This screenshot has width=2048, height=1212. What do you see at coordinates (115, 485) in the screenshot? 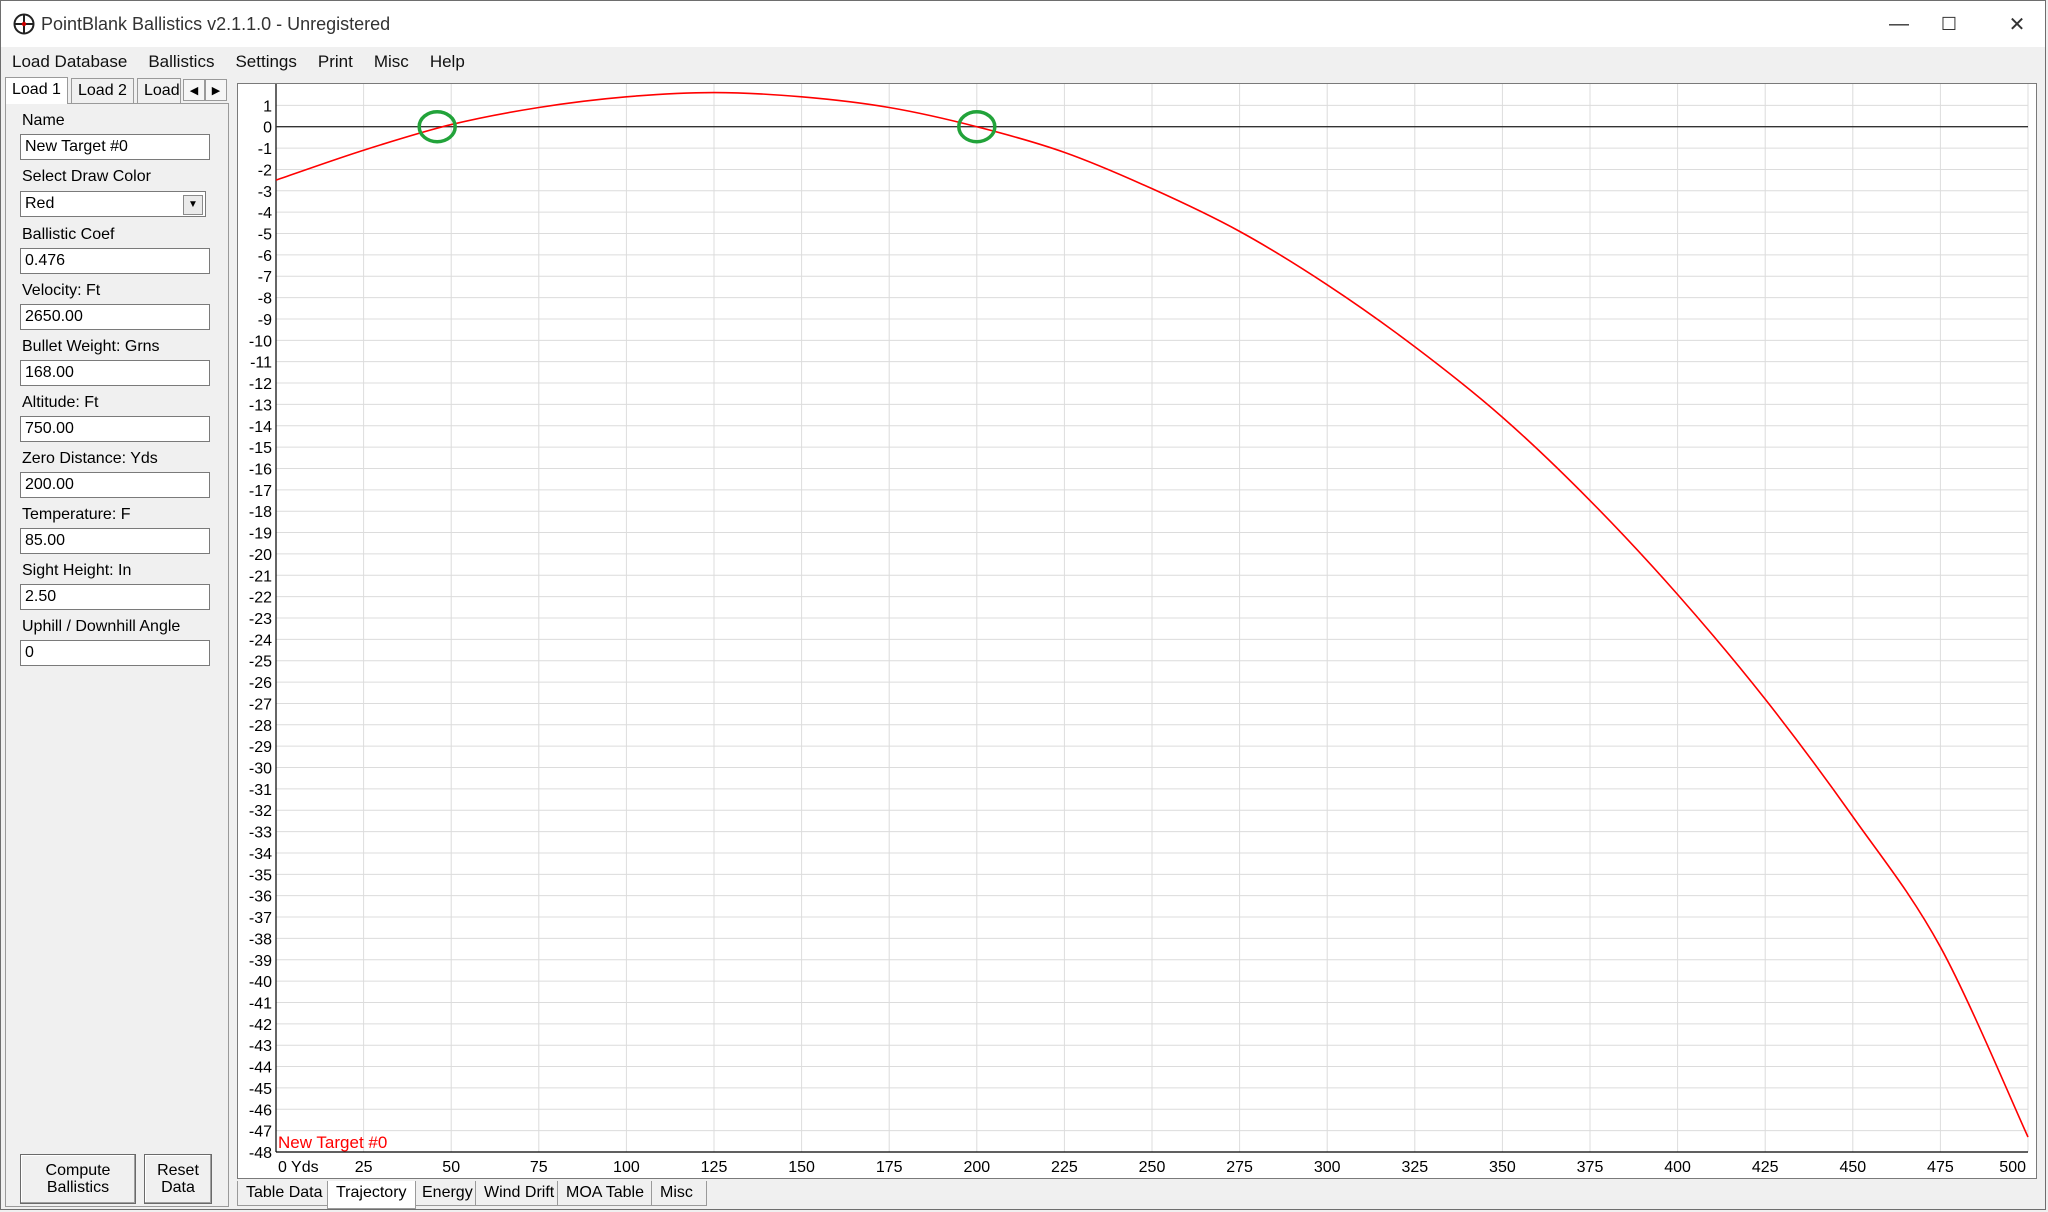
I see `zero-distance-input: 200.00` at bounding box center [115, 485].